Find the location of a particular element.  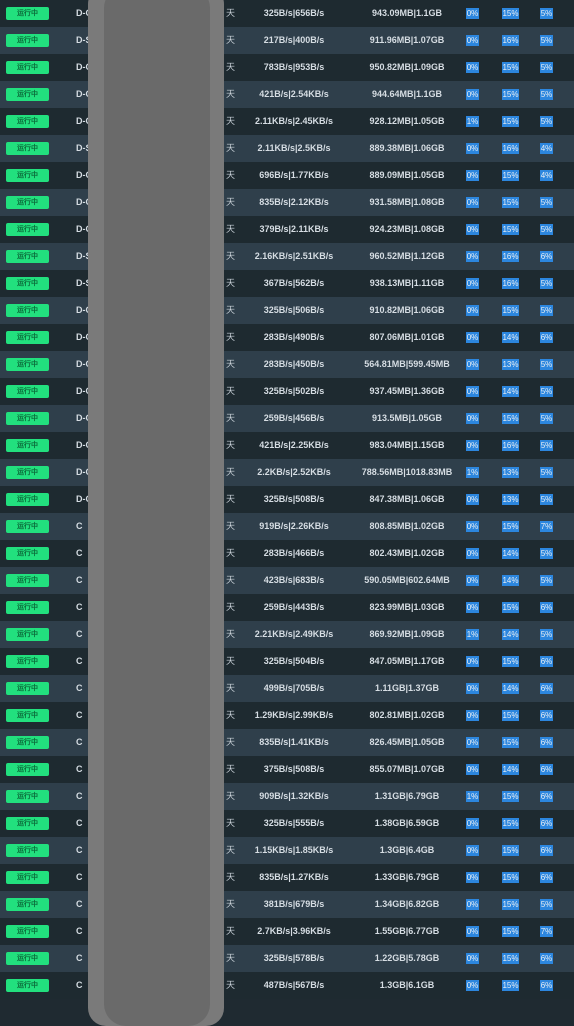

disk-usage-label: 7% is located at coordinates (546, 526).